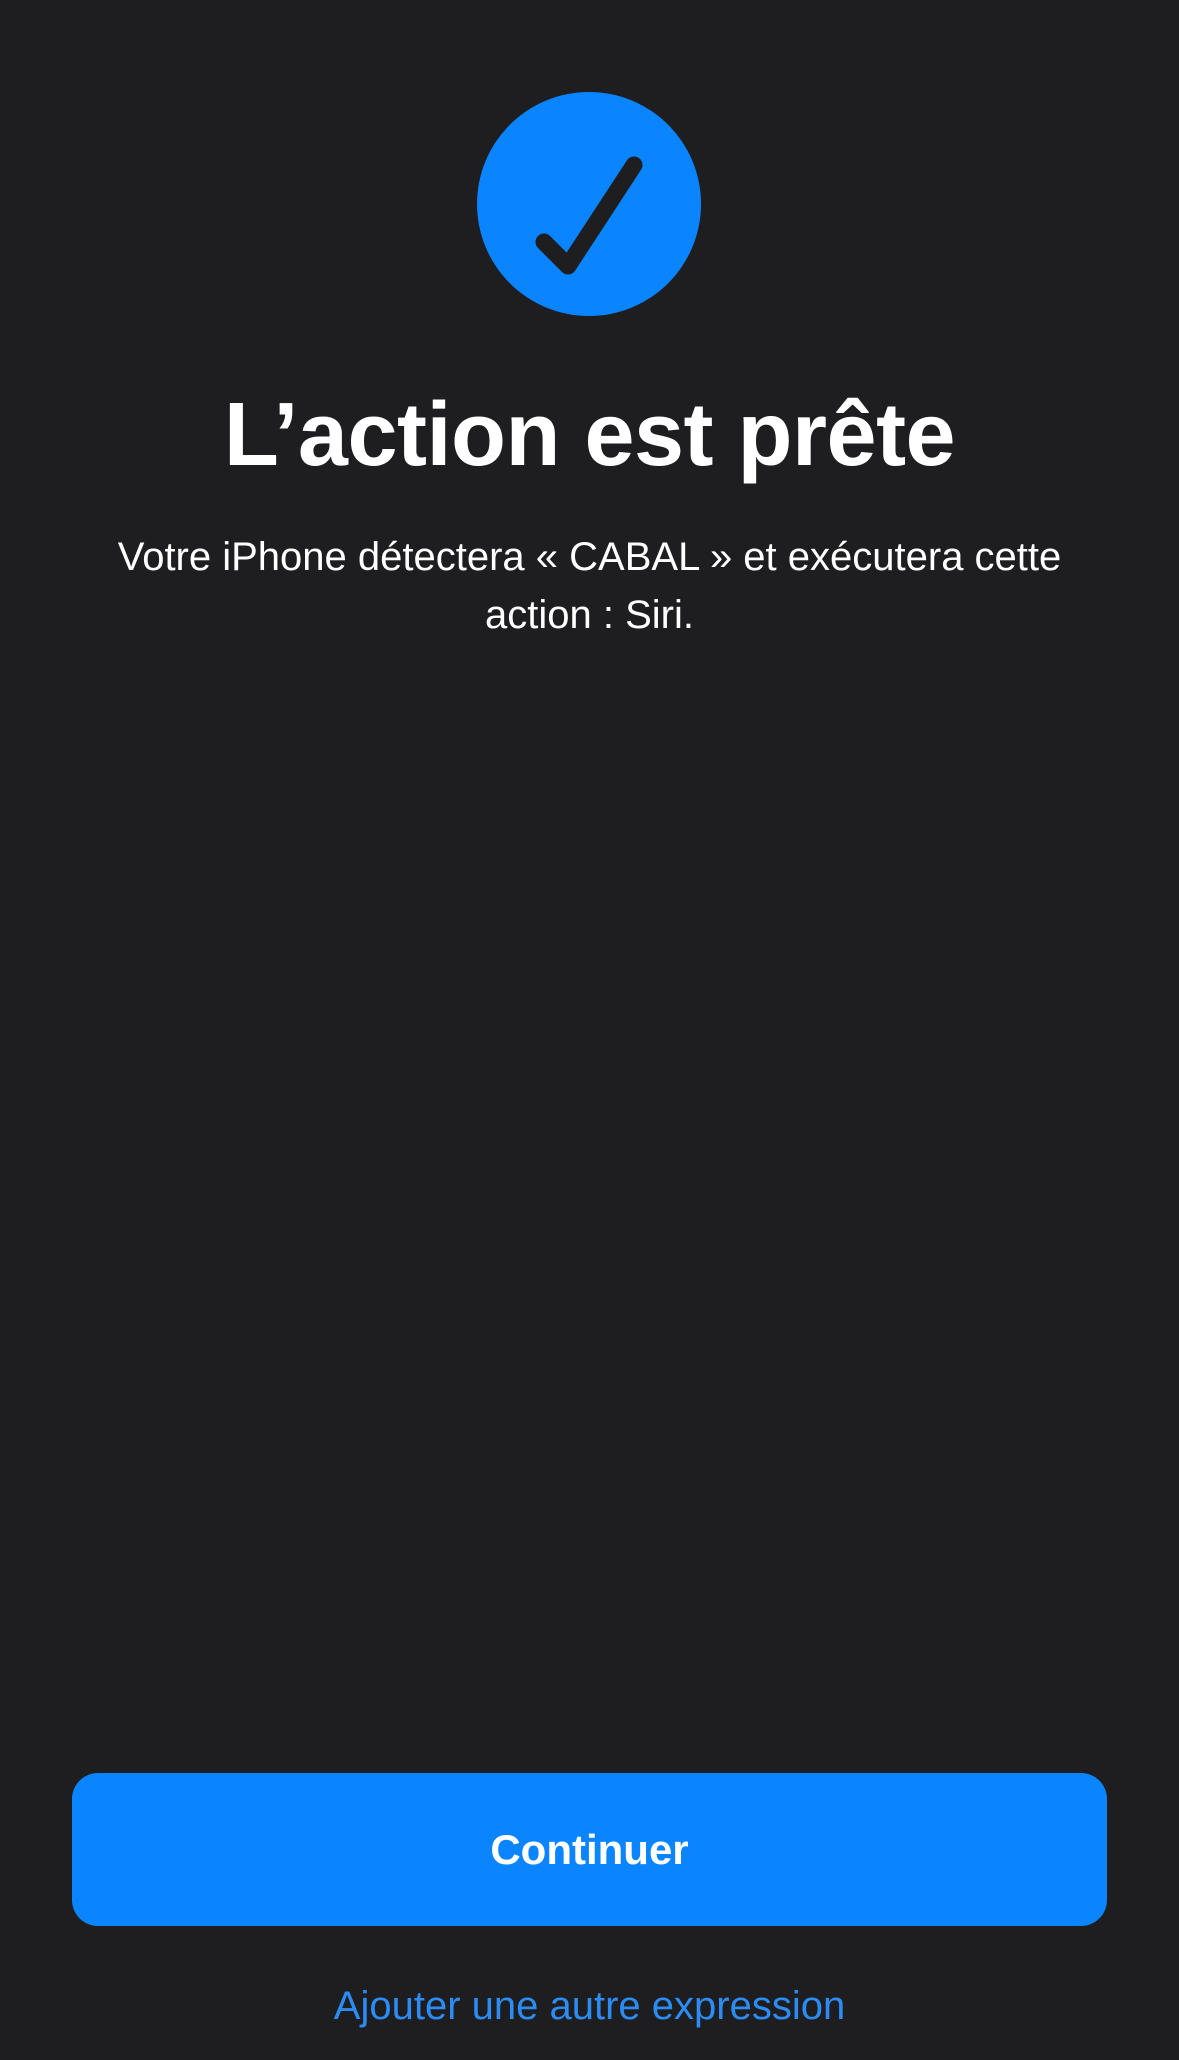  I want to click on continue-button-label: Continuer, so click(589, 1849).